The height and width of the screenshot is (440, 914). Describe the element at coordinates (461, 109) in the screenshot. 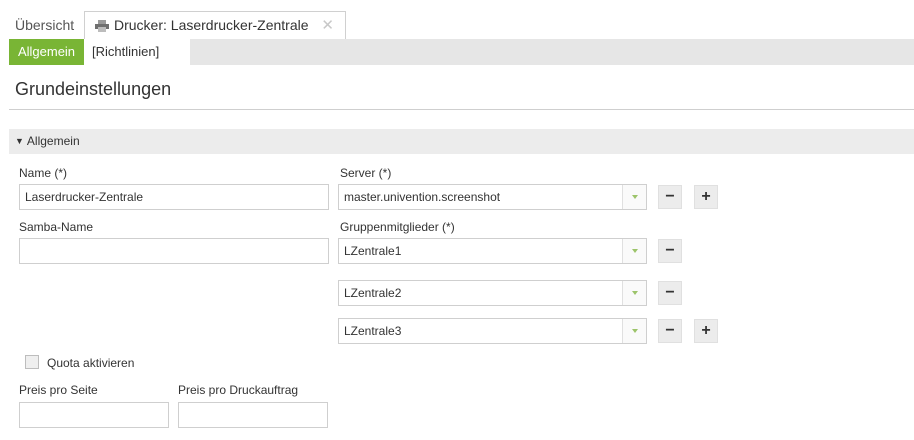

I see `divider` at that location.